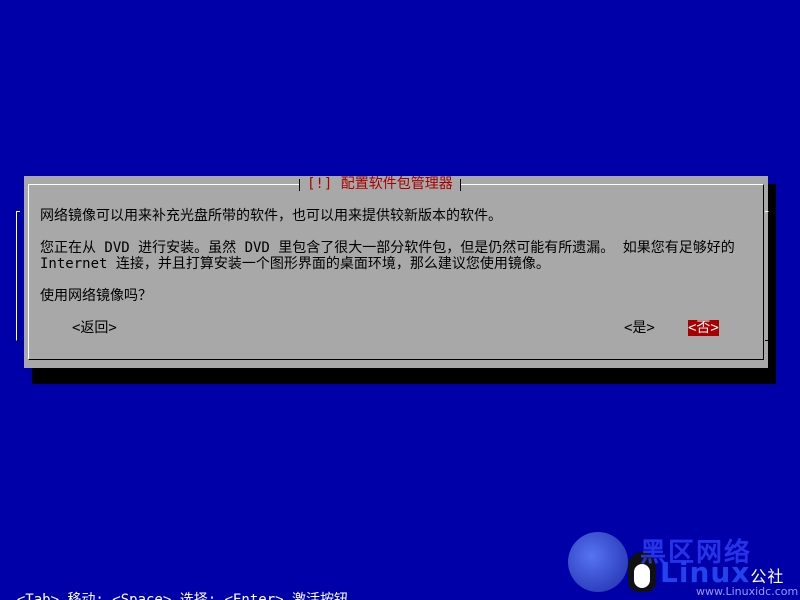  Describe the element at coordinates (684, 565) in the screenshot. I see `watermark: 黑区网络 Linux公社 www.Linuxidc.com` at that location.